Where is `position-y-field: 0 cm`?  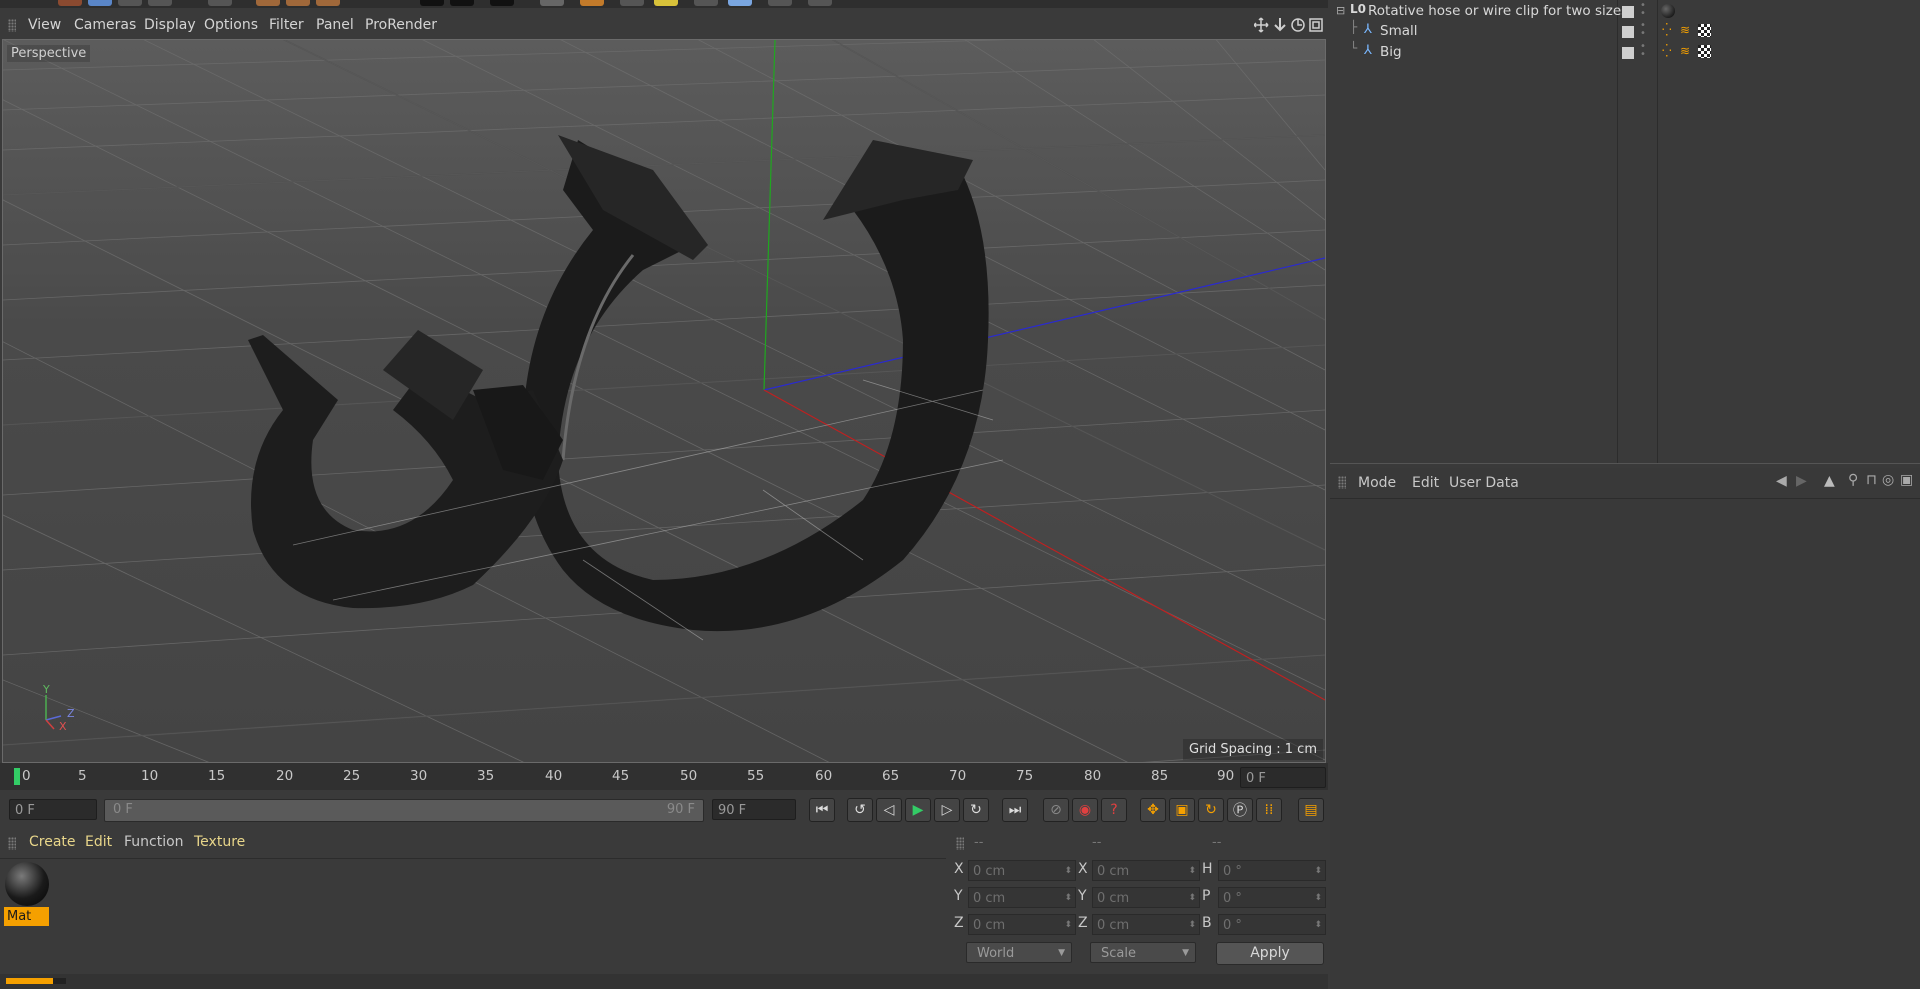
position-y-field: 0 cm is located at coordinates (1022, 898).